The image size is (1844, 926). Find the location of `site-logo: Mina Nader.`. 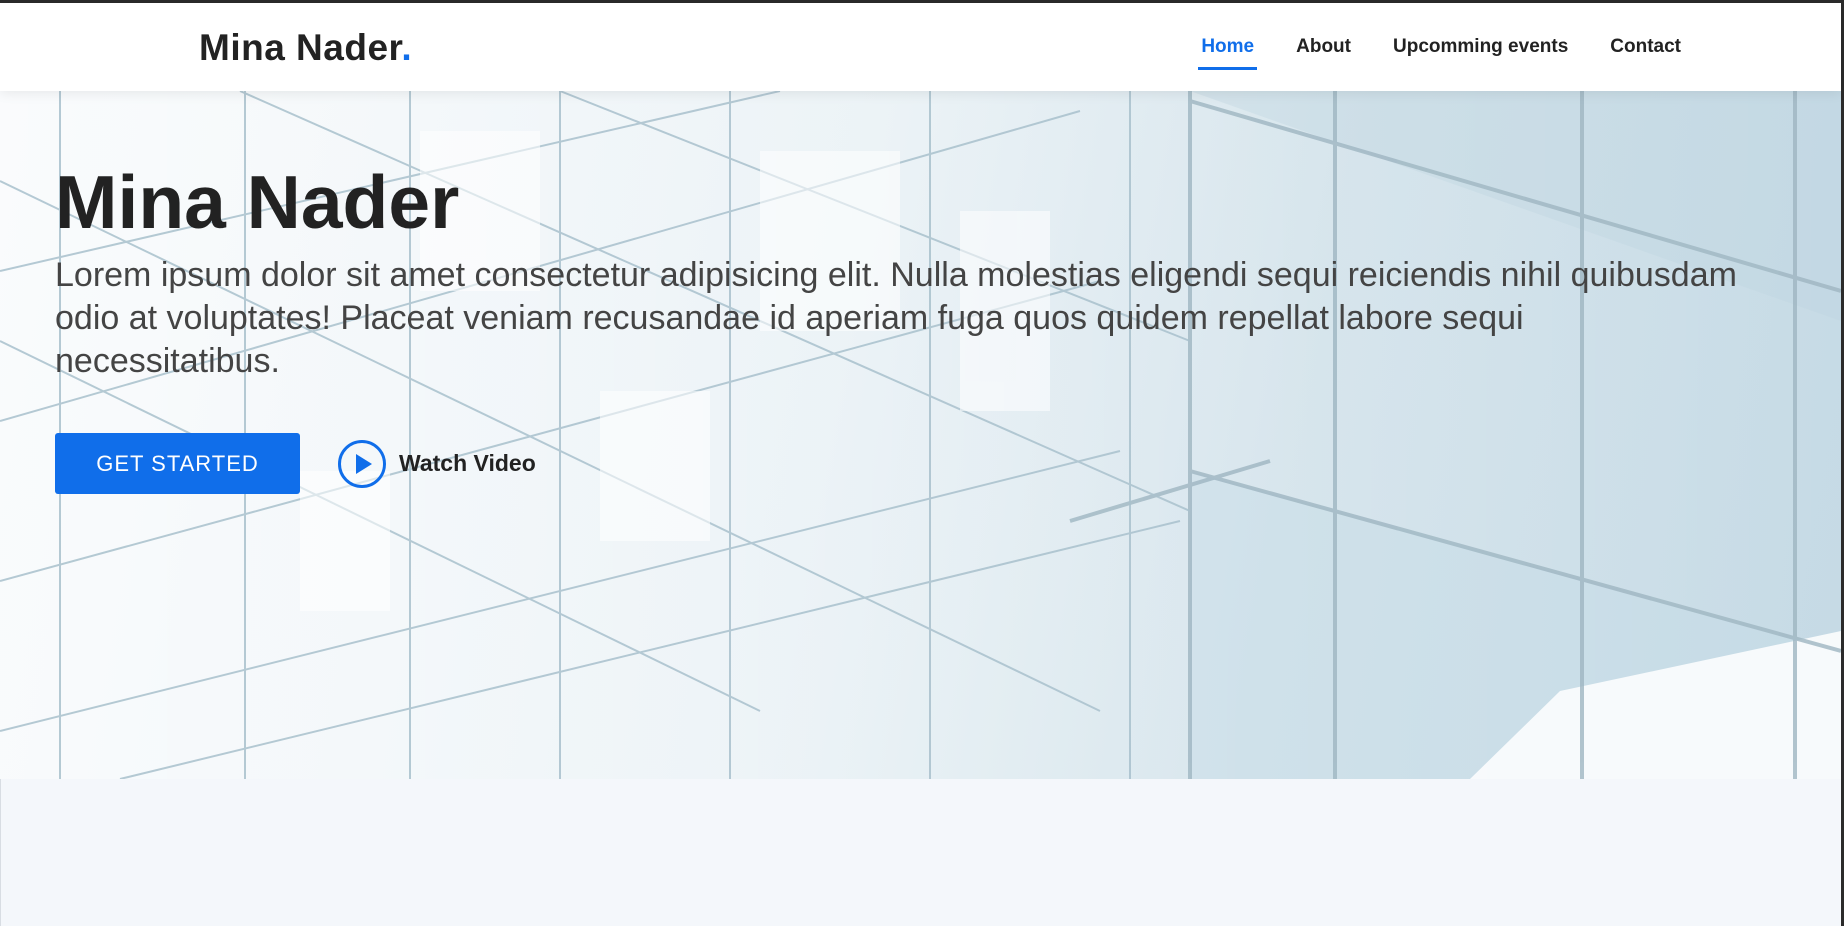

site-logo: Mina Nader. is located at coordinates (305, 48).